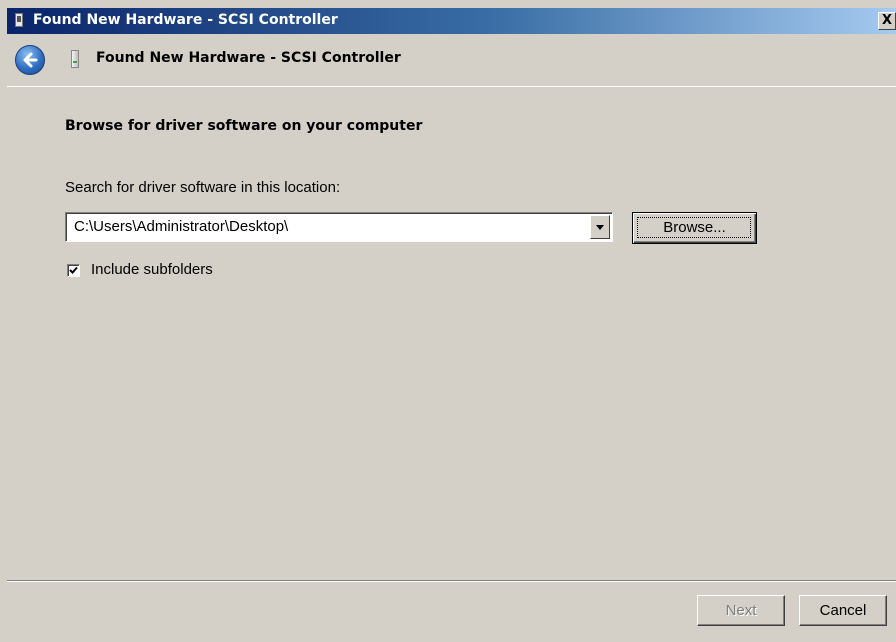 The width and height of the screenshot is (896, 642). What do you see at coordinates (451, 611) in the screenshot?
I see `wizard-footer: Next Cancel` at bounding box center [451, 611].